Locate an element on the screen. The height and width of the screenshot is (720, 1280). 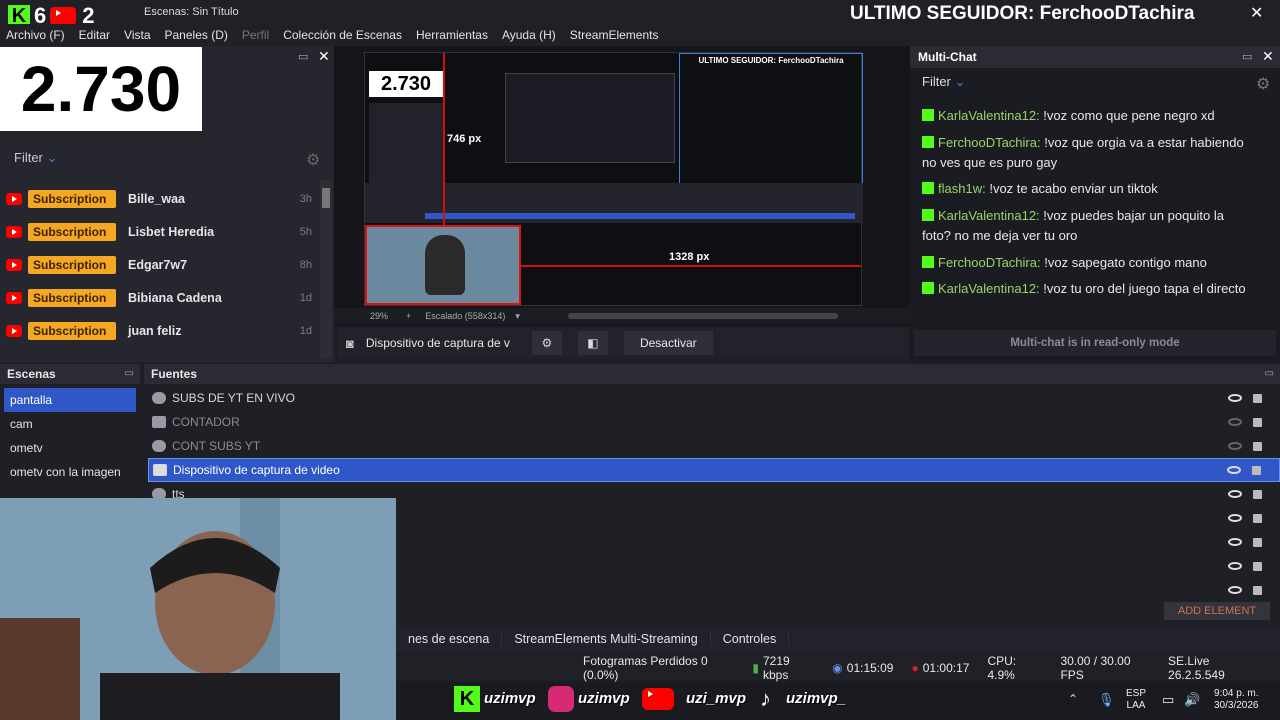
menu-archivo: Archivo (F) is located at coordinates (35, 35).